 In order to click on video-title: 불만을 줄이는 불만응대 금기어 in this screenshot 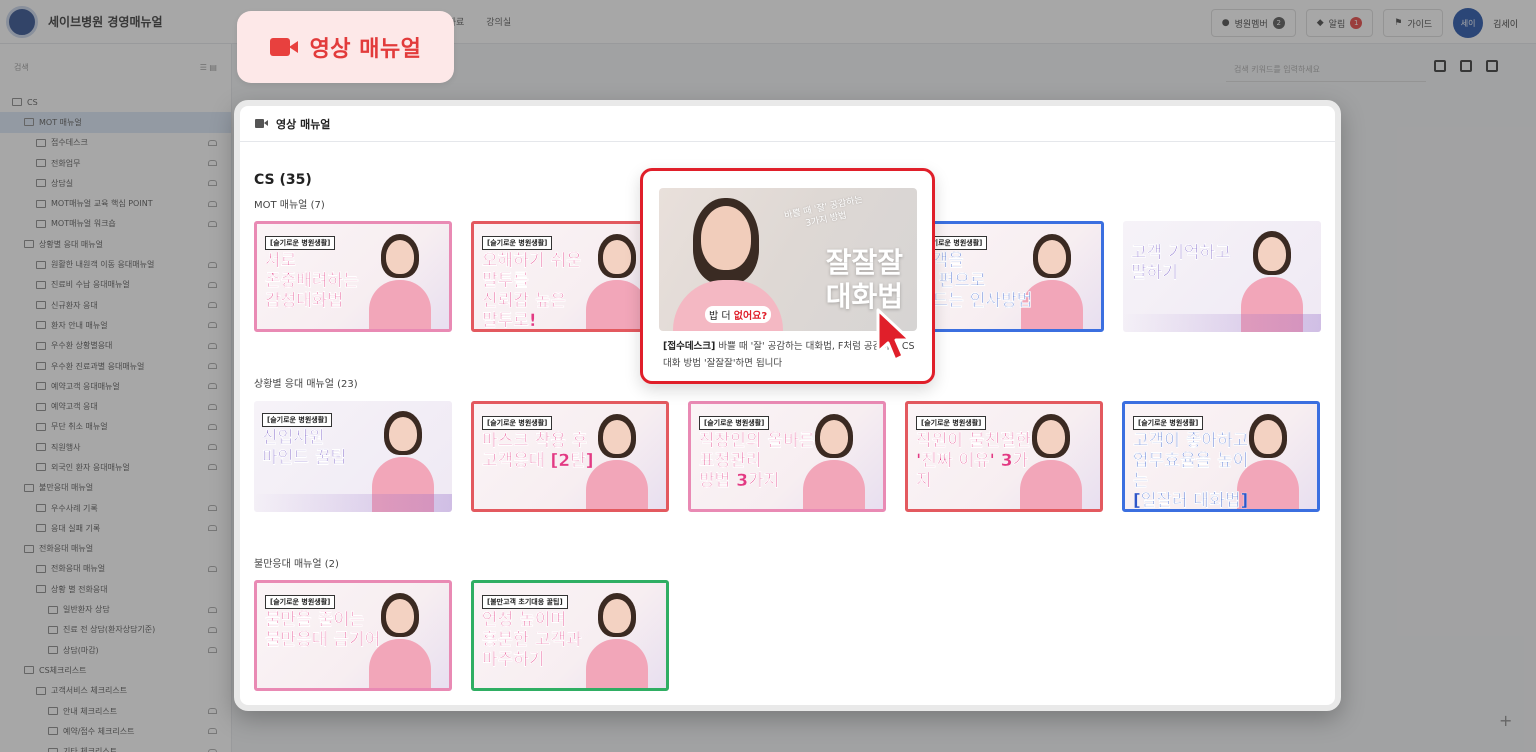, I will do `click(323, 630)`.